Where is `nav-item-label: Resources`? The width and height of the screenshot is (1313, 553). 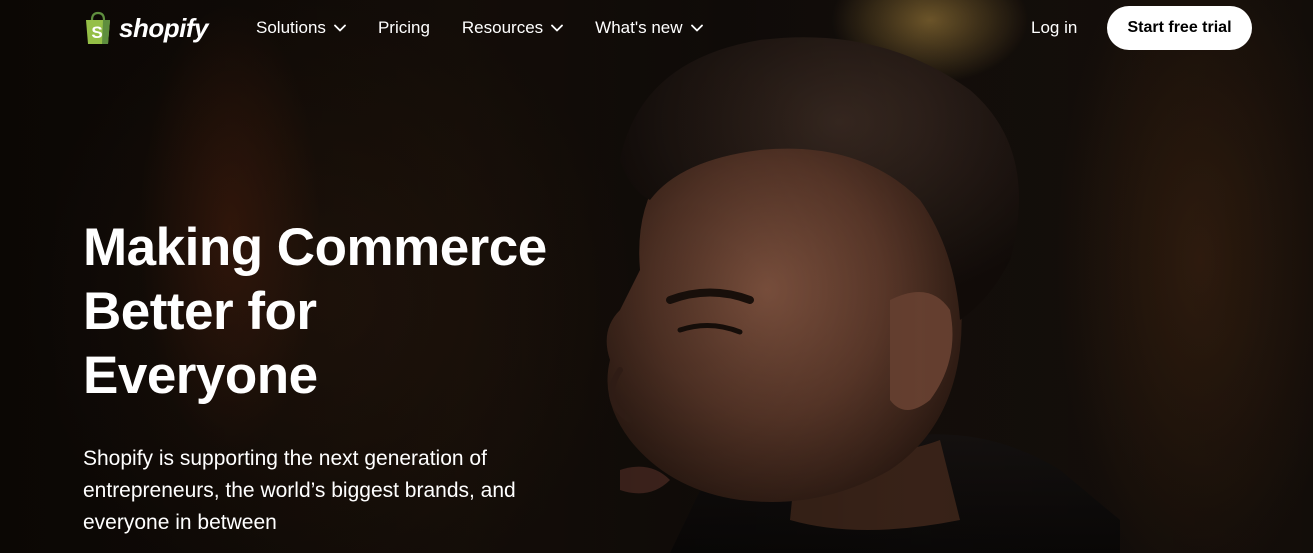
nav-item-label: Resources is located at coordinates (502, 27).